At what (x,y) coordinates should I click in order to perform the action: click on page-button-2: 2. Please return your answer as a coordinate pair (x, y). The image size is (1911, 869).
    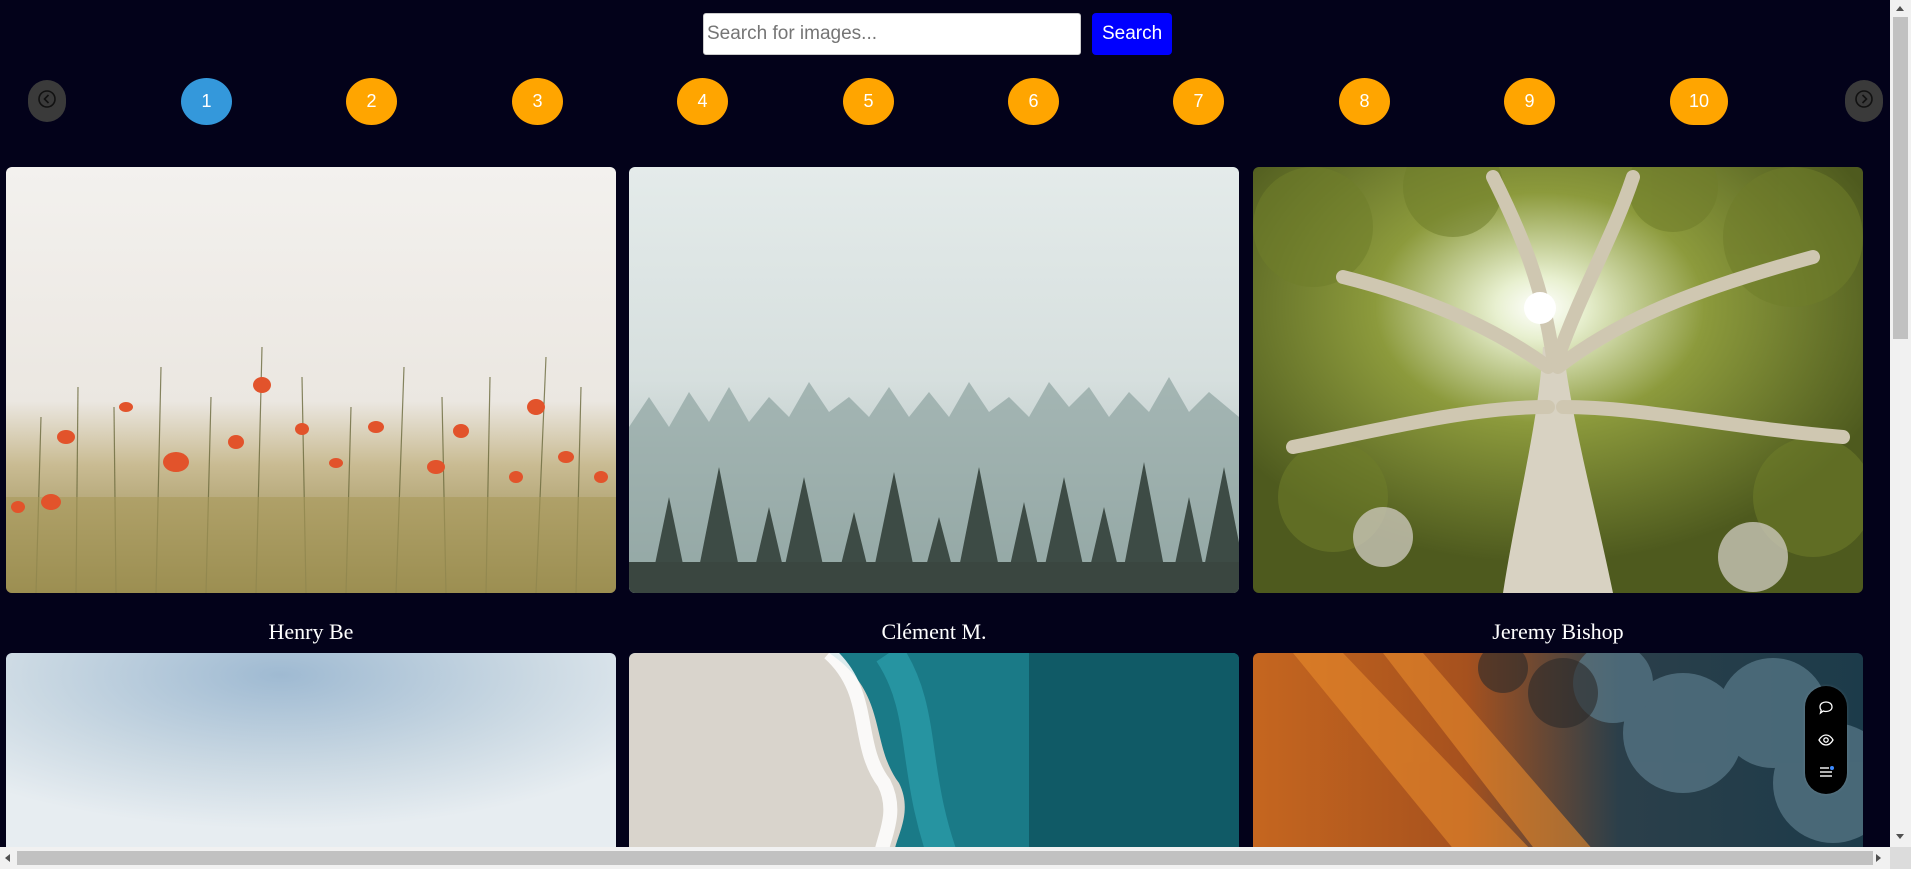
    Looking at the image, I should click on (371, 101).